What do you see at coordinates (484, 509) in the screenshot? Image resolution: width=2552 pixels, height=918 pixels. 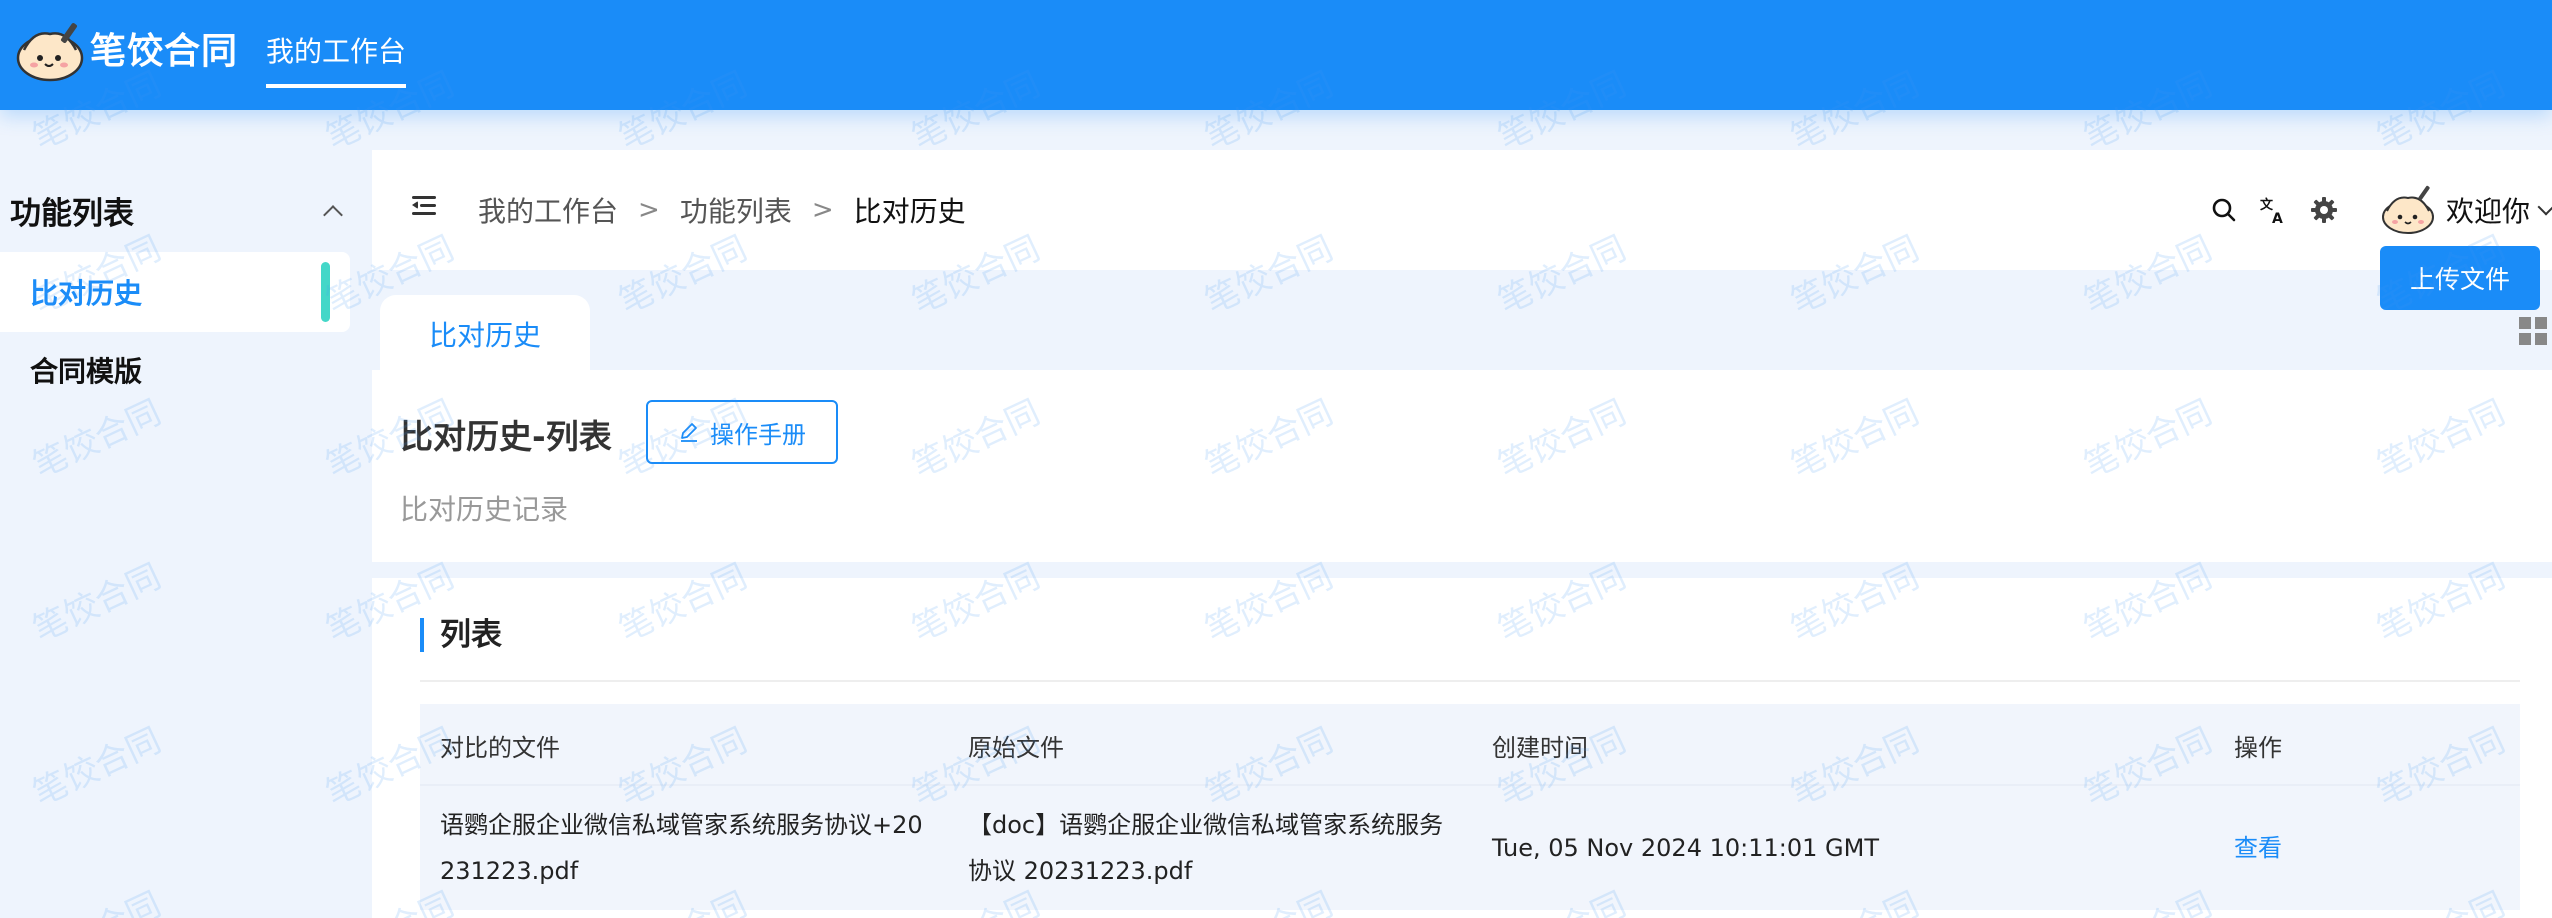 I see `page-subtitle: 比对历史记录` at bounding box center [484, 509].